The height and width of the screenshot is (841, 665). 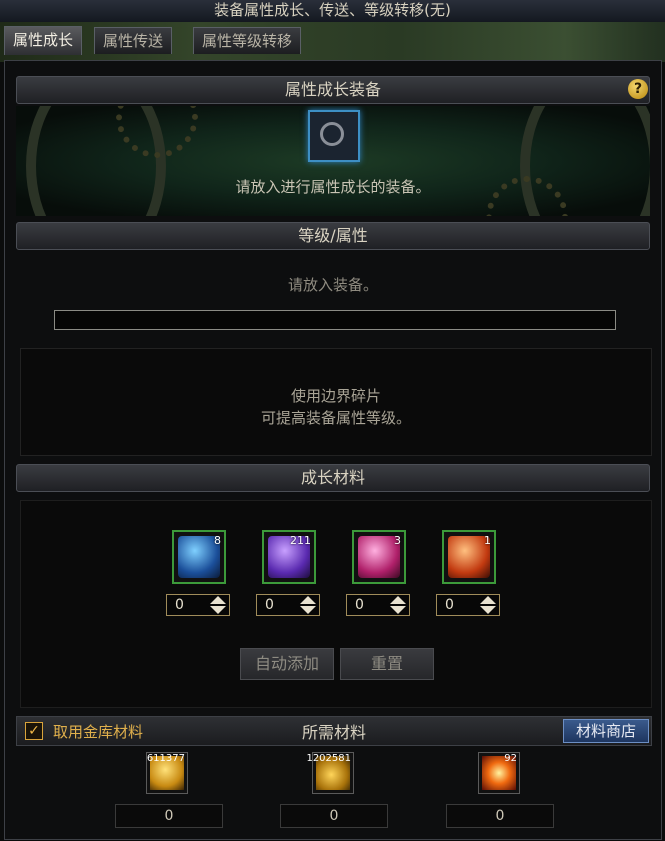 I want to click on materials-section-header: 成长材料, so click(x=333, y=478).